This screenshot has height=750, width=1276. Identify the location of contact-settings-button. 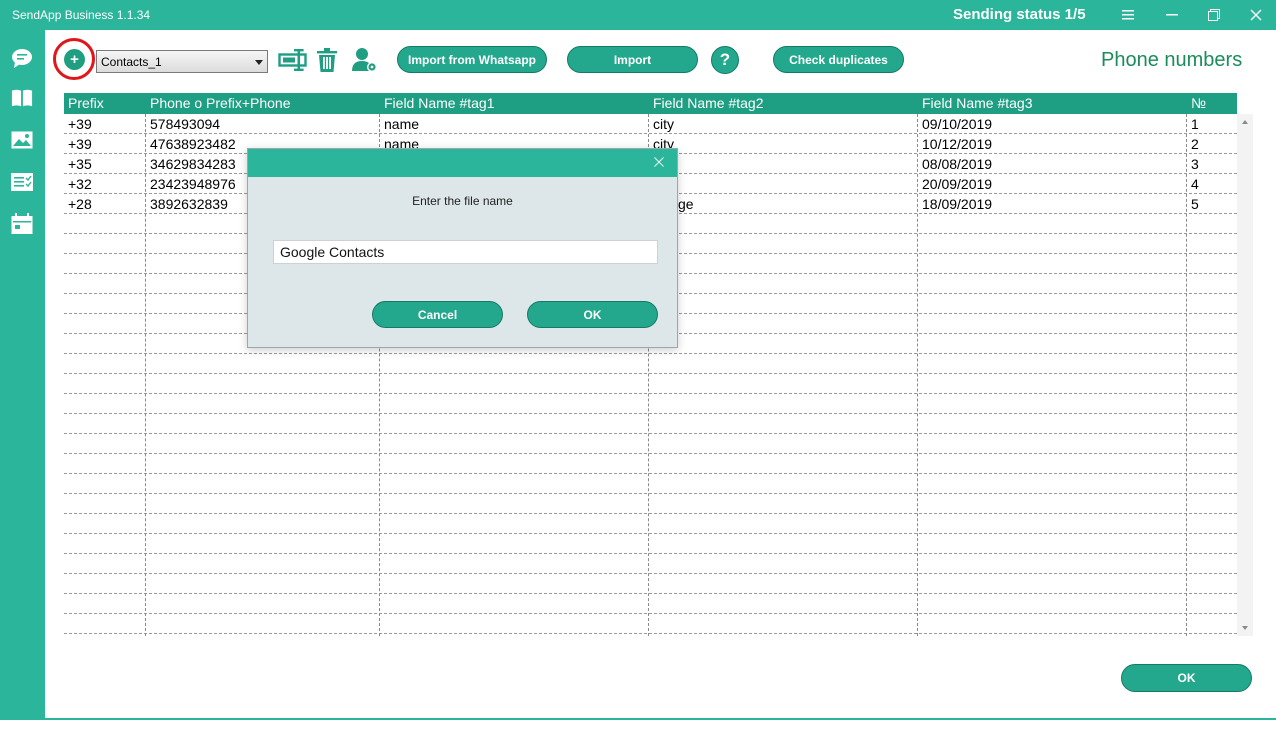
(365, 60).